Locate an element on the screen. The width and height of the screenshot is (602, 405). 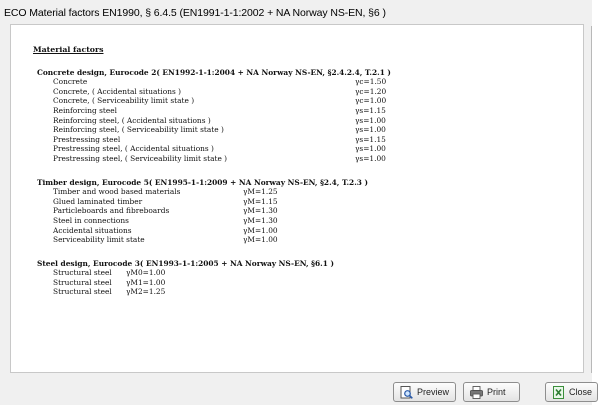
factor-name: Prestressing steel is located at coordinates (87, 139).